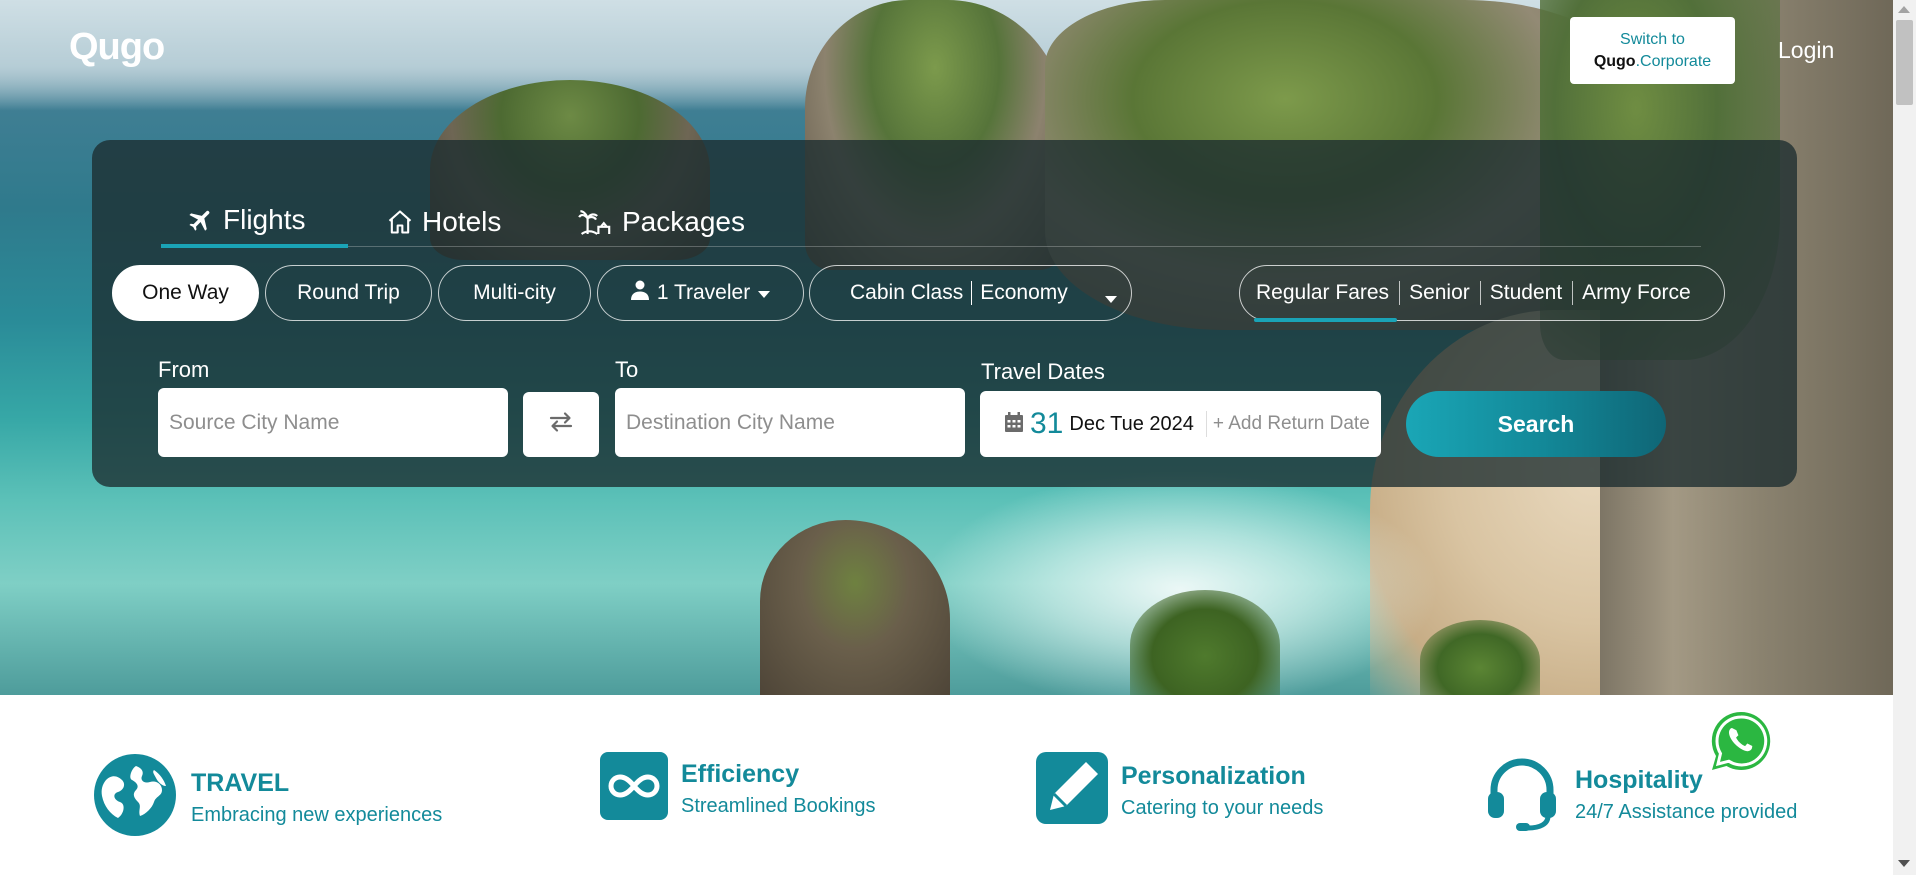 The width and height of the screenshot is (1916, 875). Describe the element at coordinates (1536, 424) in the screenshot. I see `search-button: Search` at that location.